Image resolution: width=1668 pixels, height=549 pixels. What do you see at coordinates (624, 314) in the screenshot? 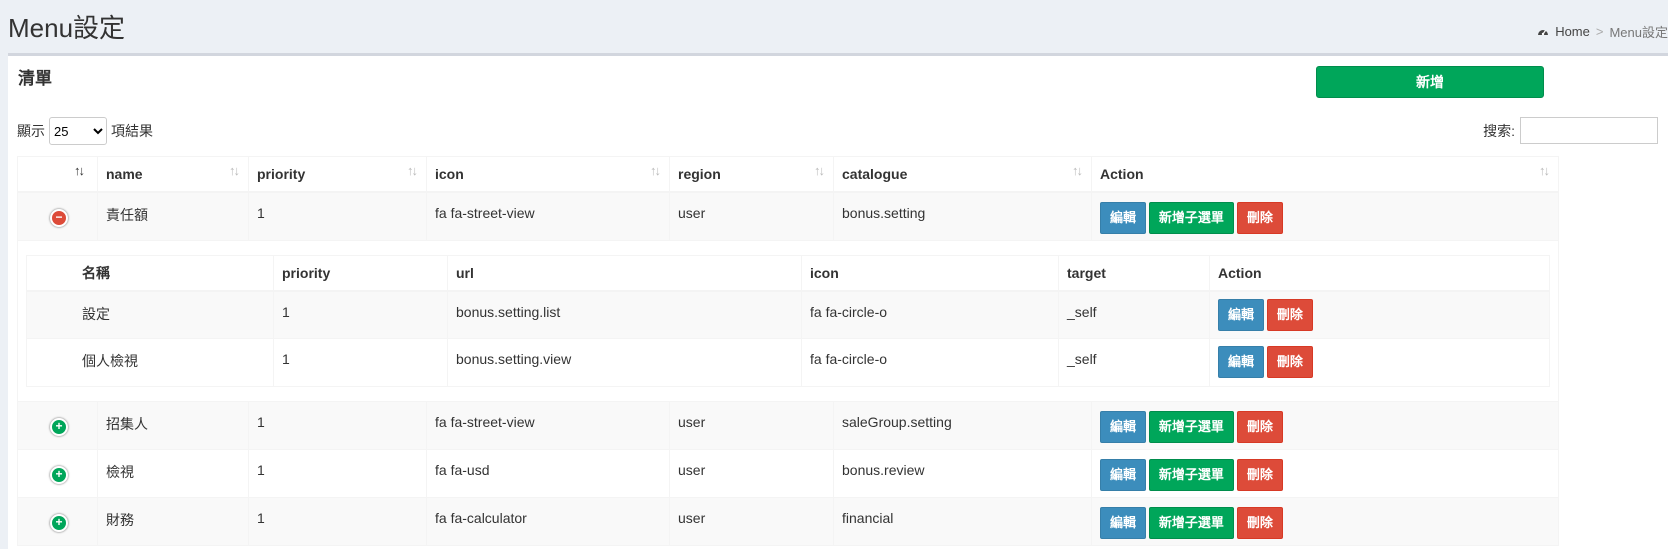
I see `child-cell-url: bonus.setting.list` at bounding box center [624, 314].